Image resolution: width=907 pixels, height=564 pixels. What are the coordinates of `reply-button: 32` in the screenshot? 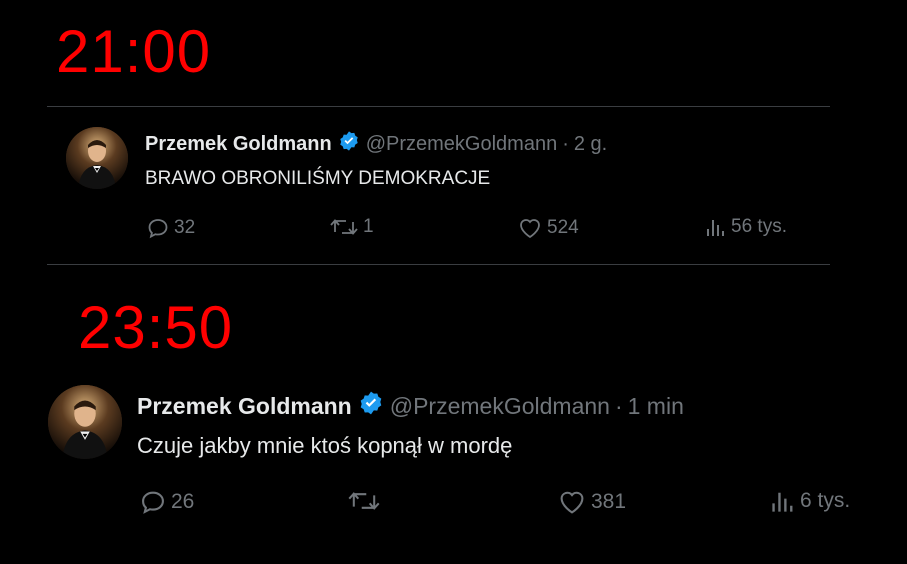 It's located at (170, 228).